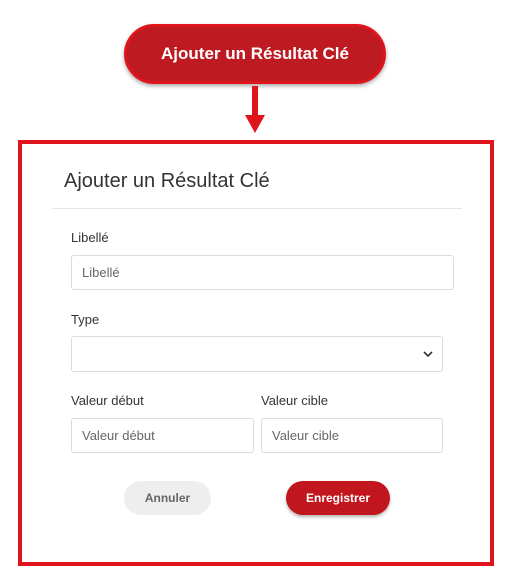 The image size is (511, 581). What do you see at coordinates (162, 435) in the screenshot?
I see `valeur-debut-input` at bounding box center [162, 435].